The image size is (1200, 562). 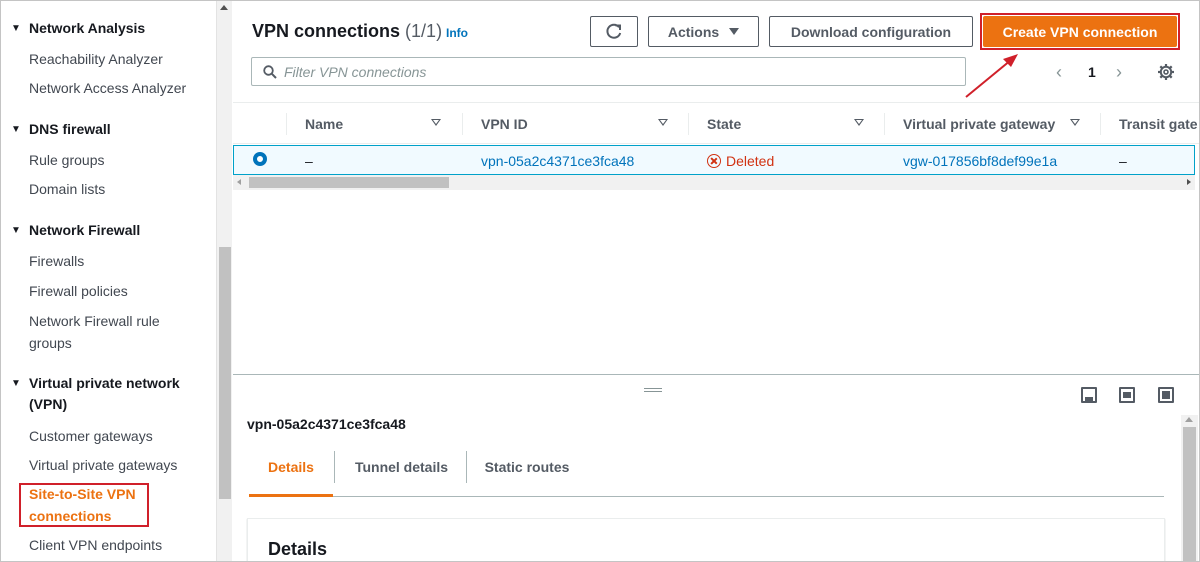 I want to click on panel-position-bottom-icon, so click(x=1089, y=395).